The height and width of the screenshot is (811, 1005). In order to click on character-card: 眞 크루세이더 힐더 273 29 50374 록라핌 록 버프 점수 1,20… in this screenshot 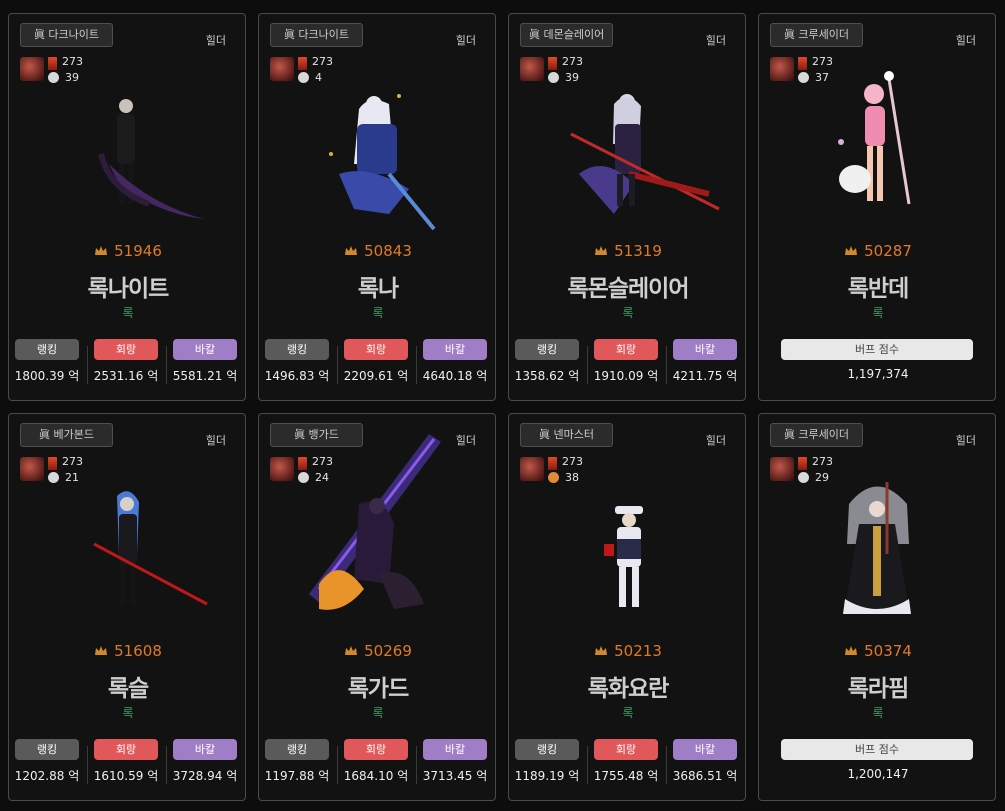, I will do `click(877, 607)`.